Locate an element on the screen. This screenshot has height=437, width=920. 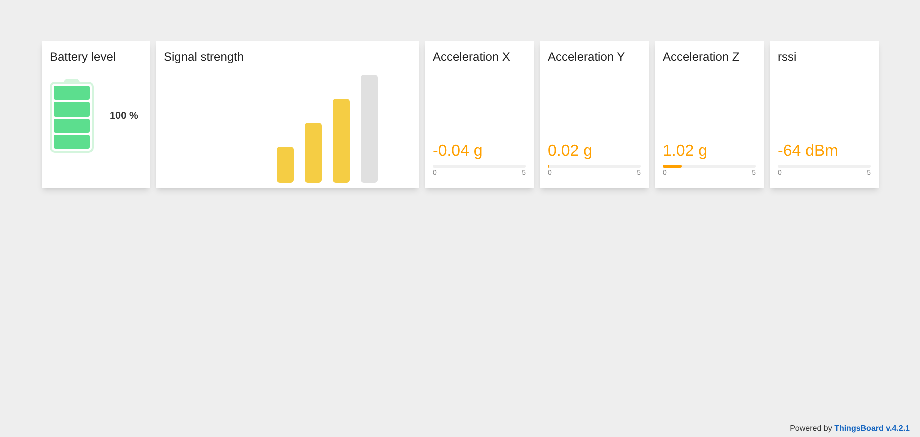
card-title: Battery level is located at coordinates (84, 57).